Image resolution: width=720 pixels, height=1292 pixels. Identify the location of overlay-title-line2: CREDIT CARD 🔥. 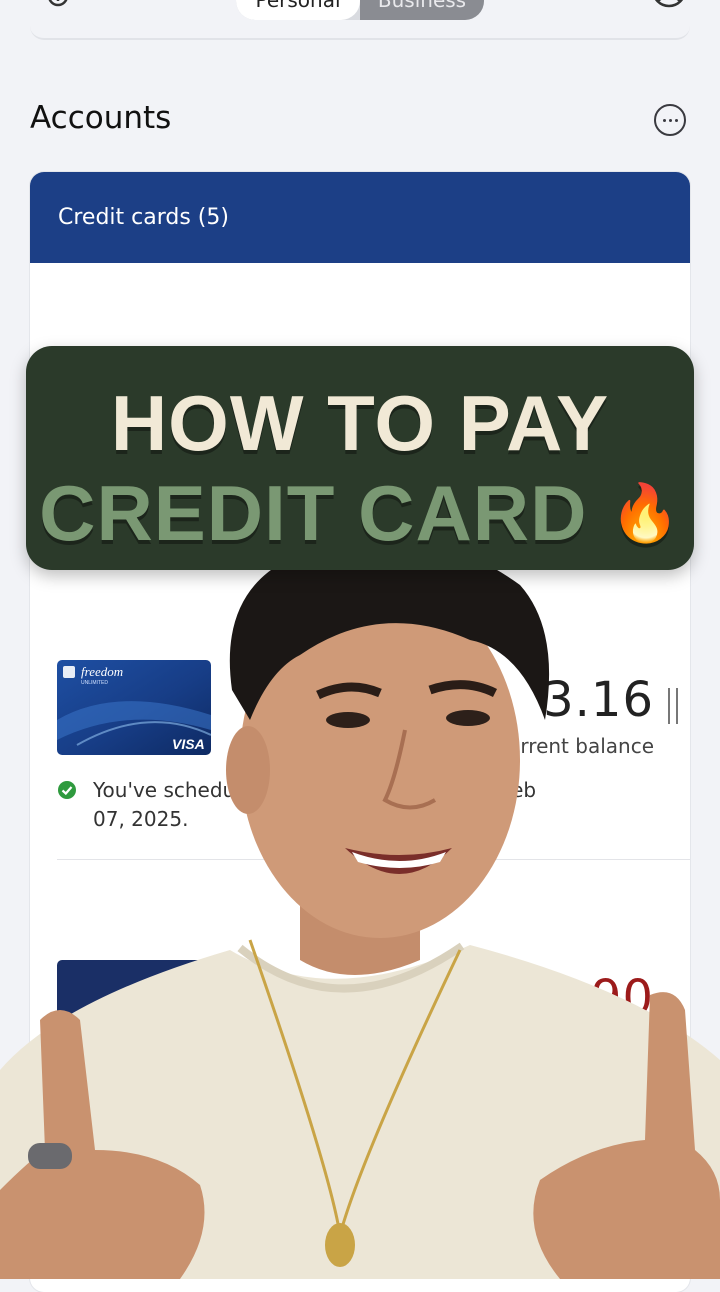
(360, 513).